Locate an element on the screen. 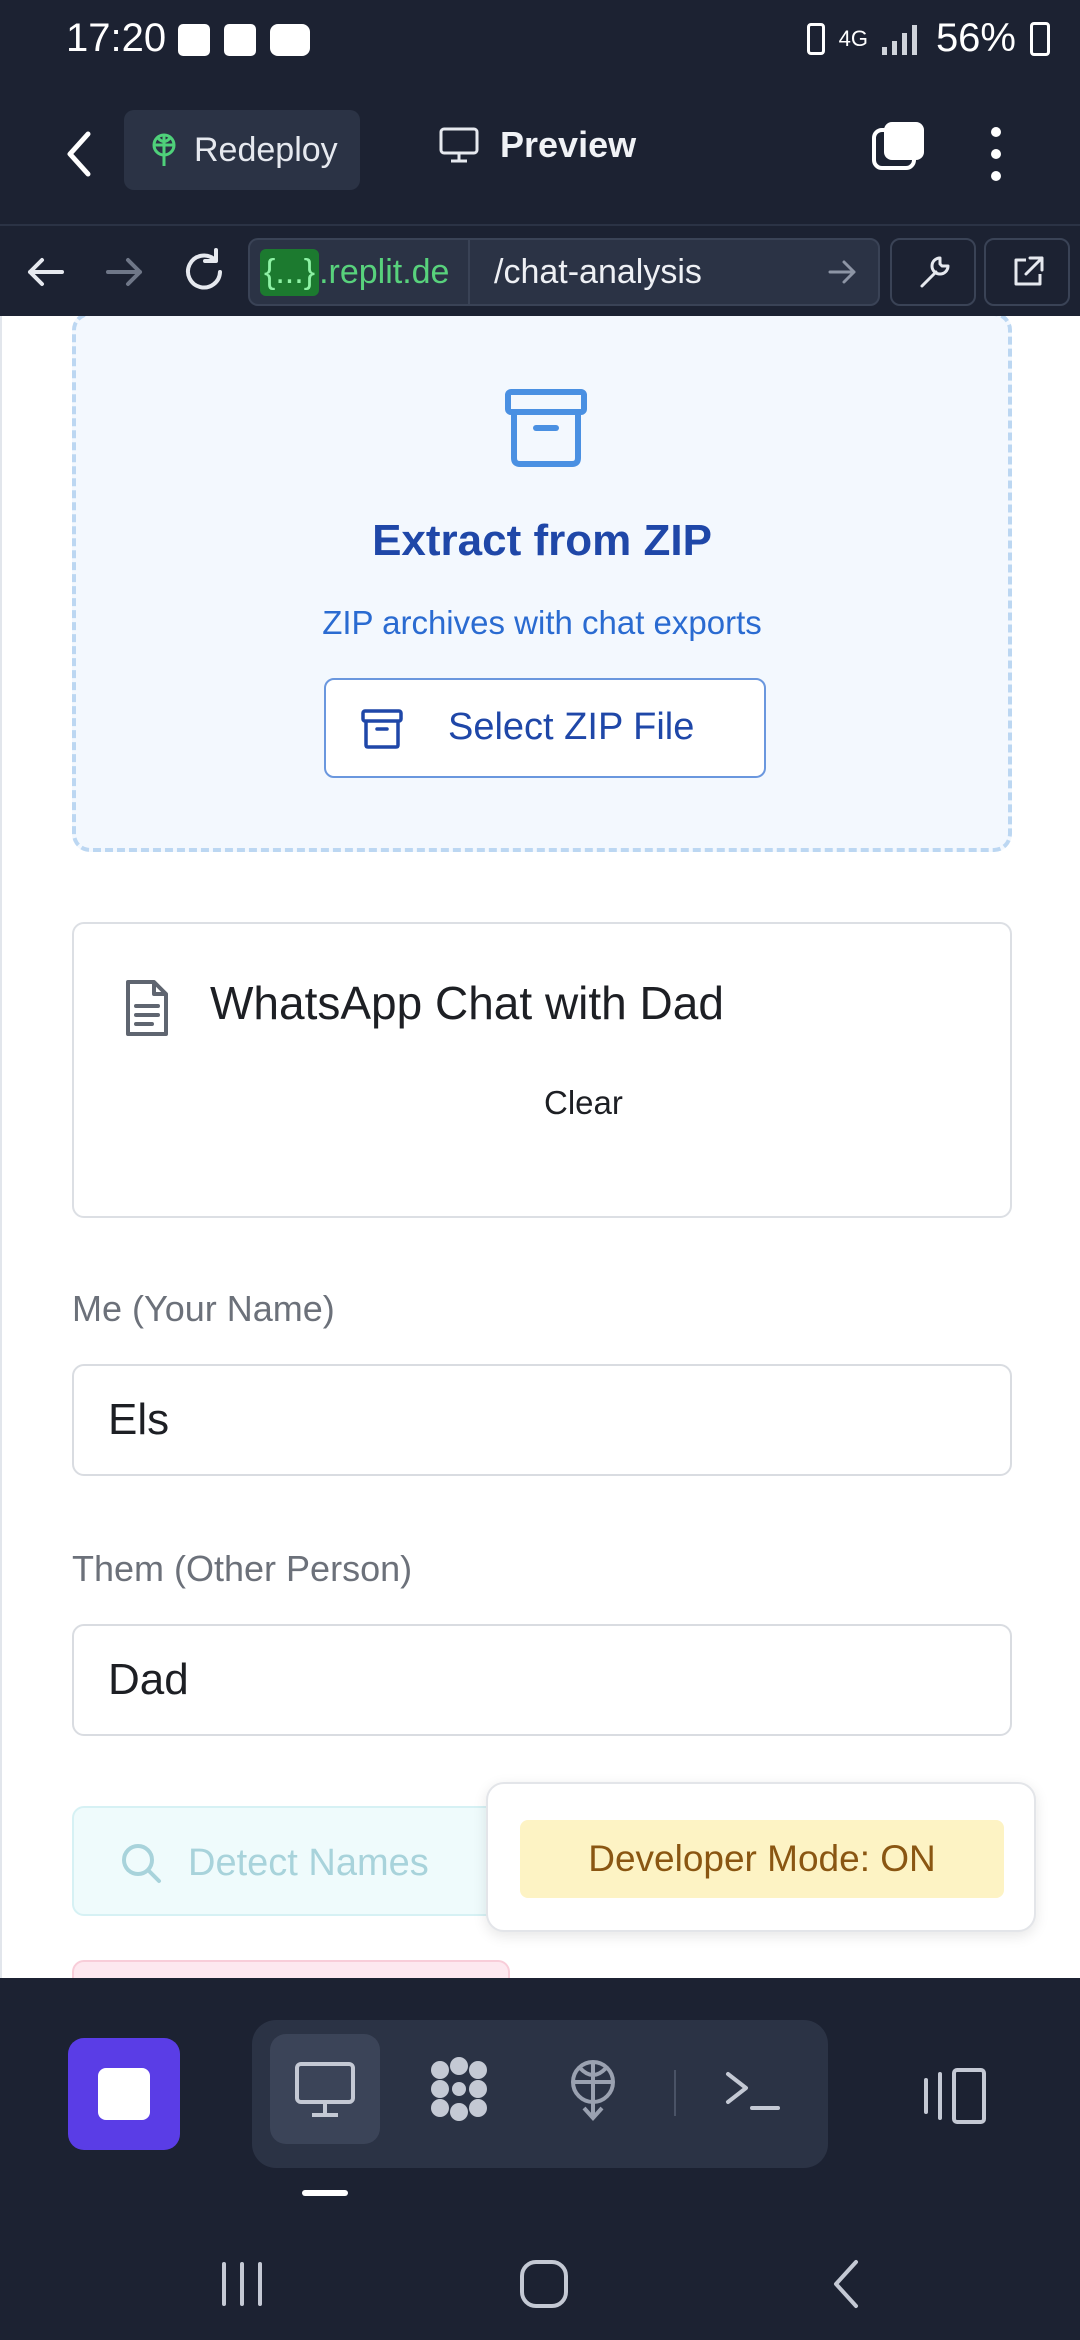 The height and width of the screenshot is (2340, 1080). selected-file-card: WhatsApp Chat with Dad Clear is located at coordinates (542, 1070).